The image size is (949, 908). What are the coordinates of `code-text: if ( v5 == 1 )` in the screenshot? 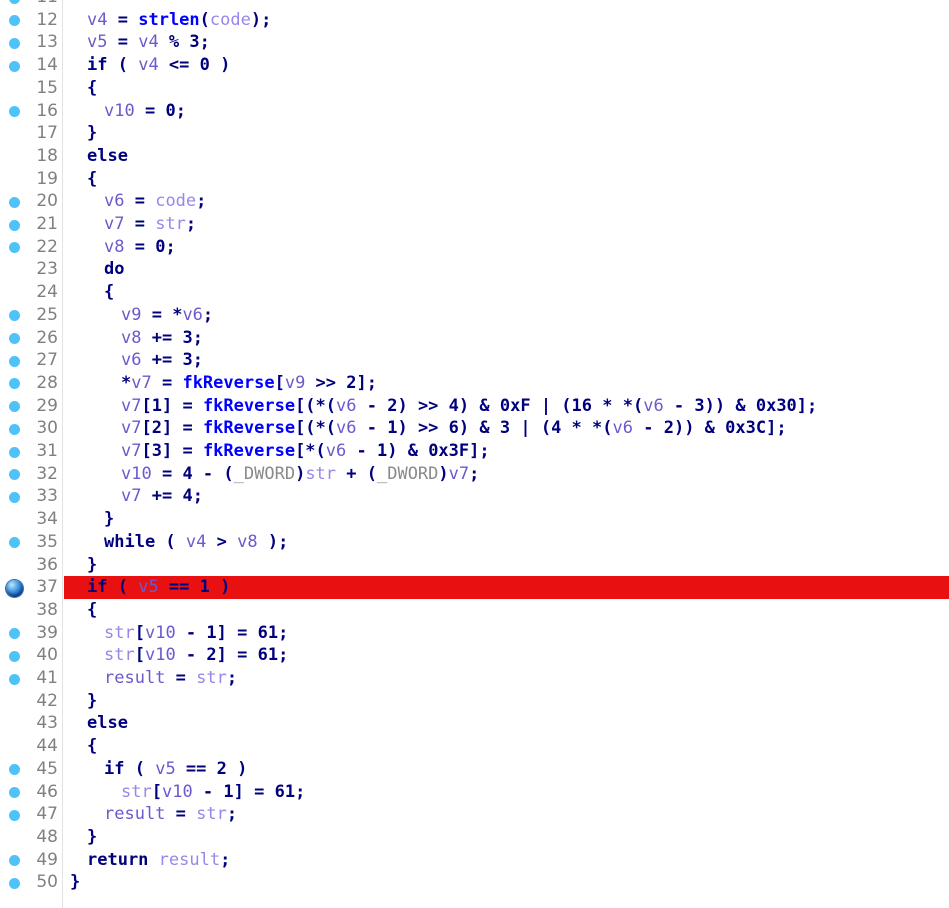 It's located at (158, 587).